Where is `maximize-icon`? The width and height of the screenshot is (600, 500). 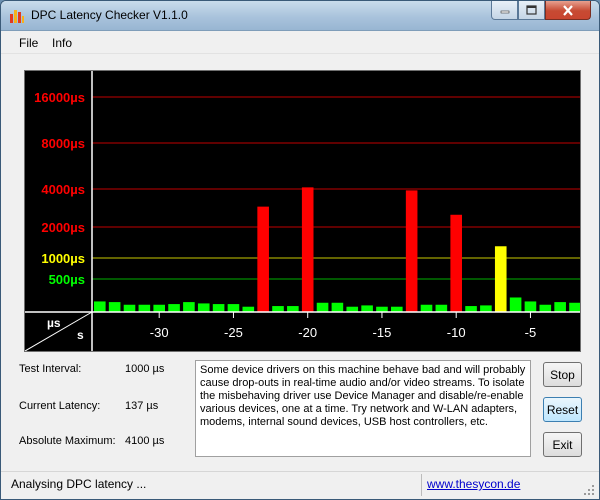
maximize-icon is located at coordinates (531, 10).